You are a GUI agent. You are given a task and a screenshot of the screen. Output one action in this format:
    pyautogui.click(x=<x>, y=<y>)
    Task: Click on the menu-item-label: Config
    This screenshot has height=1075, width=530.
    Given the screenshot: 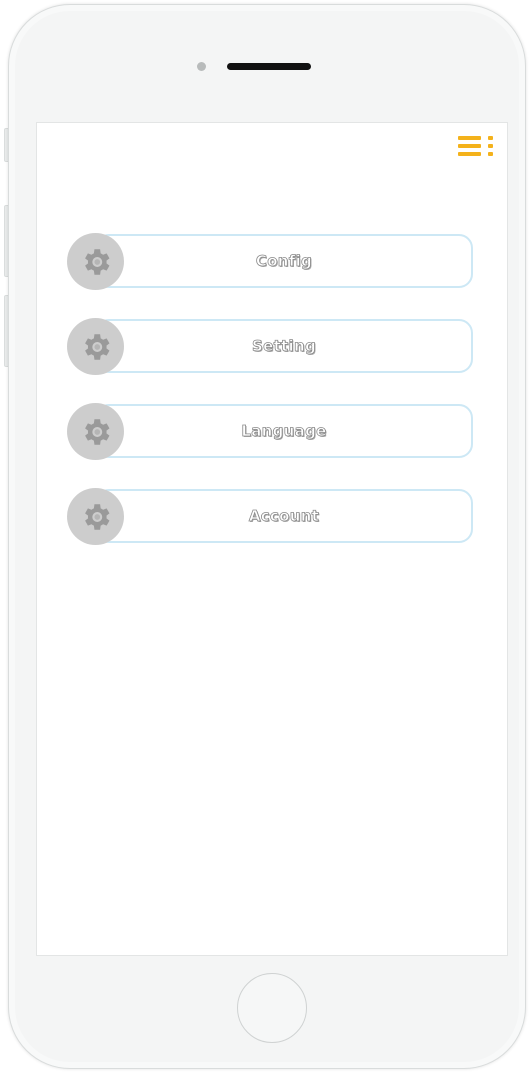 What is the action you would take?
    pyautogui.click(x=284, y=261)
    